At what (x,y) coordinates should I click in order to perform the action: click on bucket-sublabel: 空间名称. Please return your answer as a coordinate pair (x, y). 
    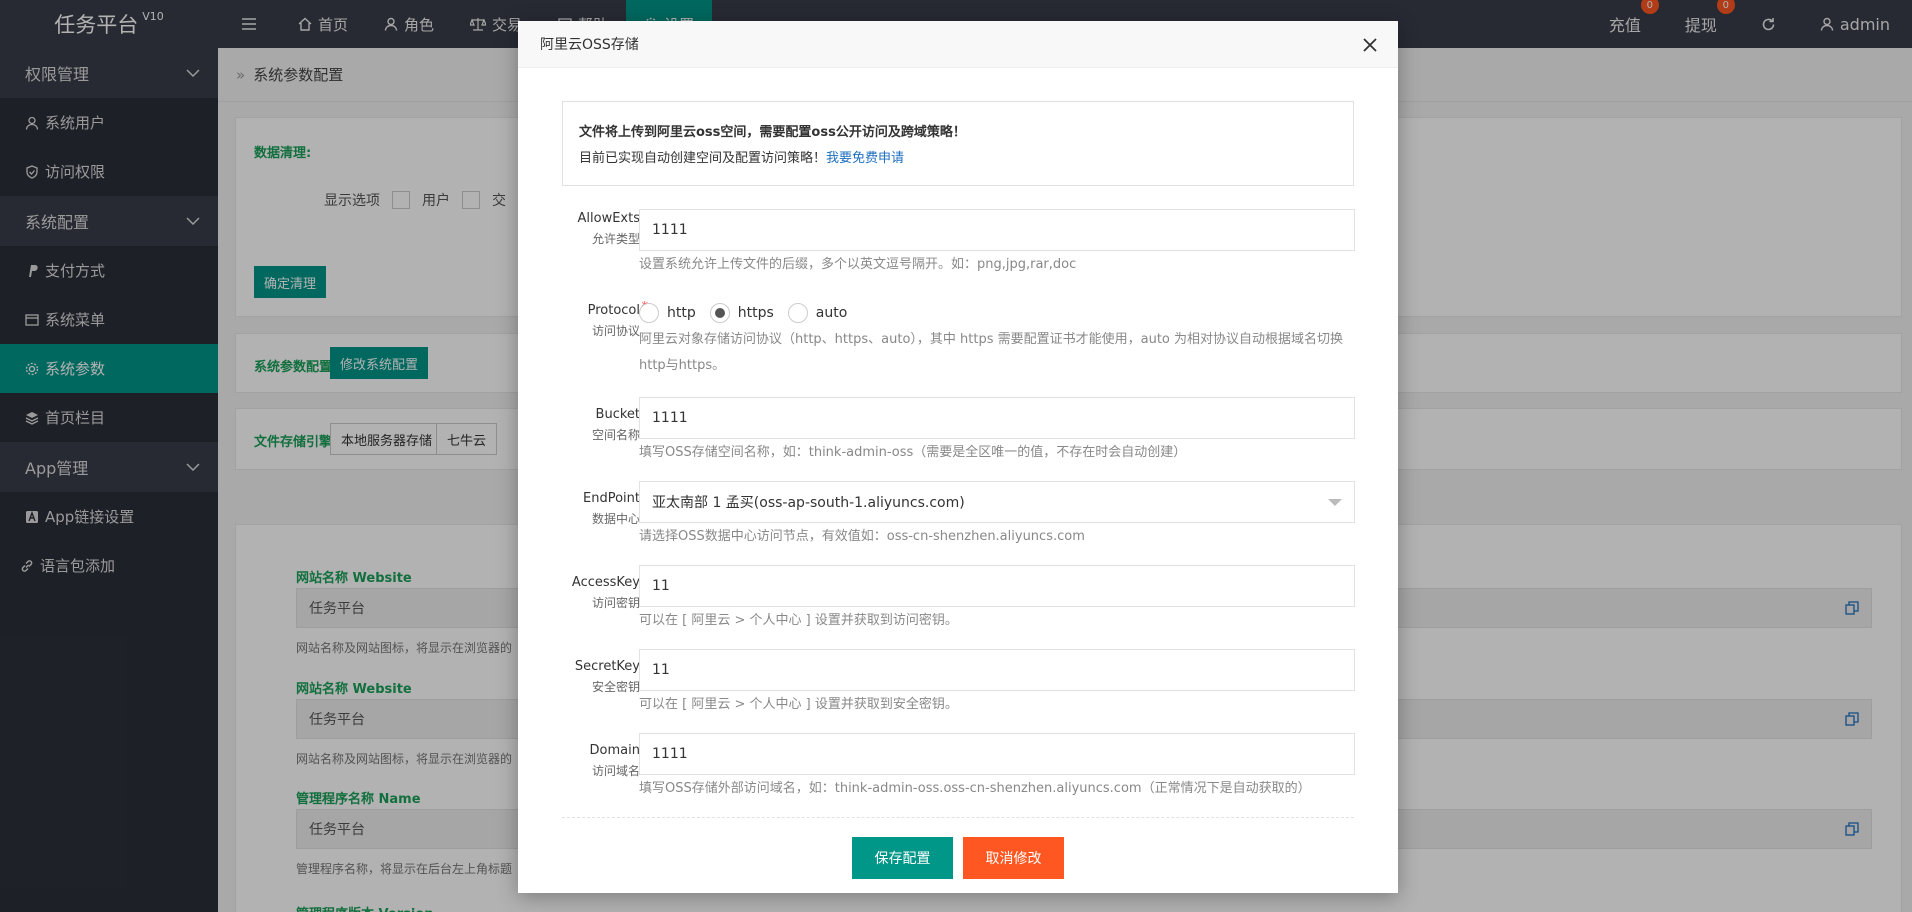
    Looking at the image, I should click on (615, 435).